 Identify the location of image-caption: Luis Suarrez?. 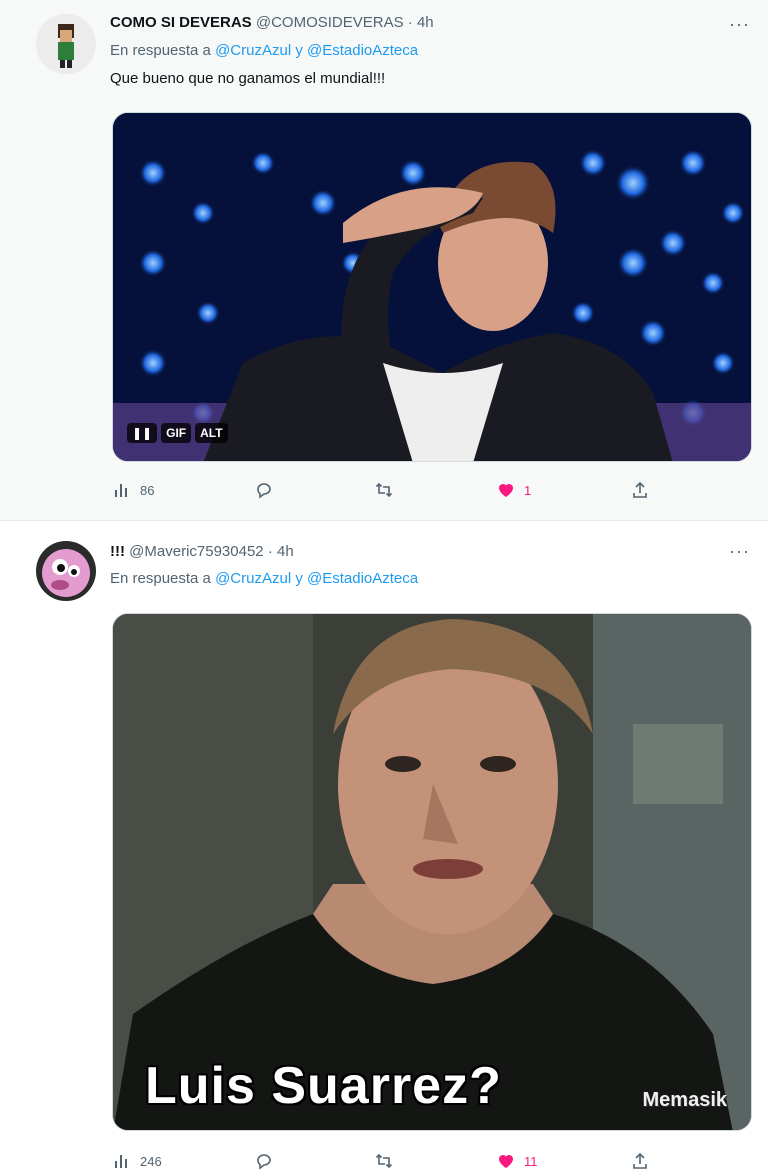
(323, 1086).